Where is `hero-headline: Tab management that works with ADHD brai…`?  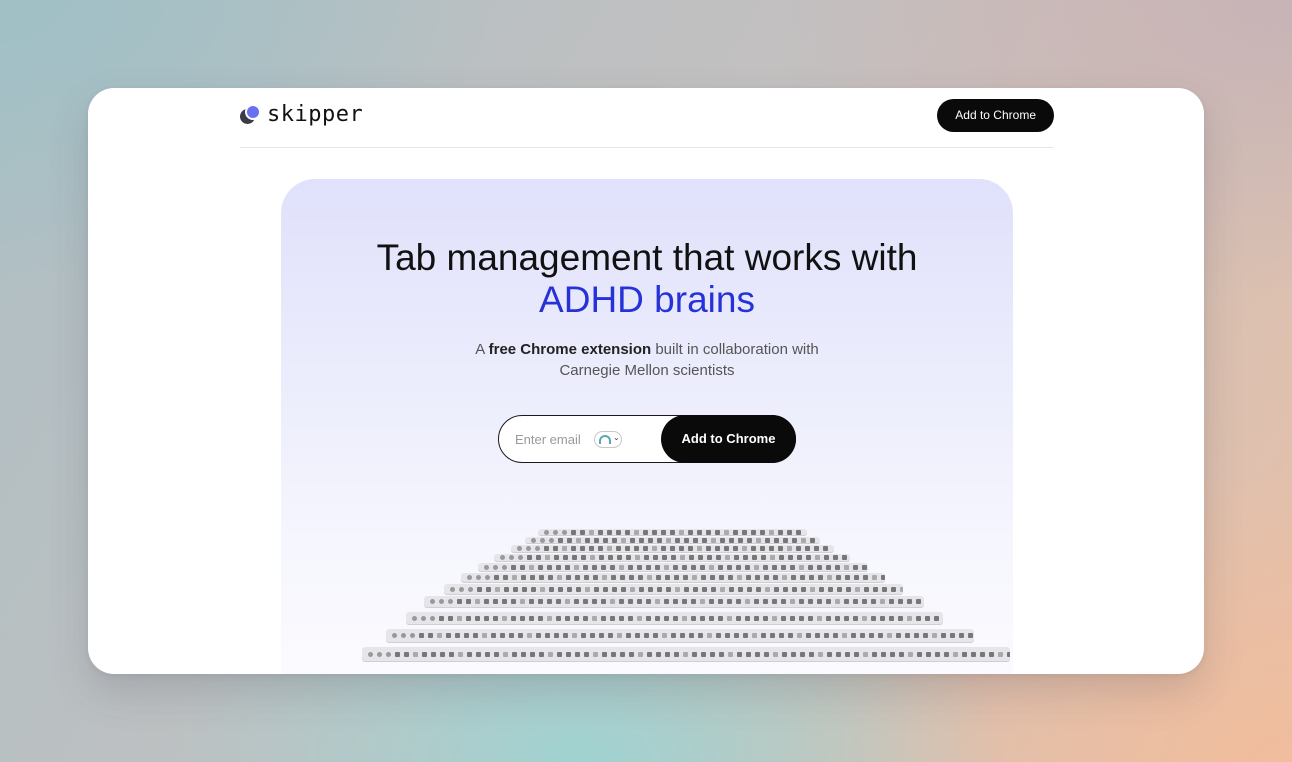
hero-headline: Tab management that works with ADHD brai… is located at coordinates (647, 279).